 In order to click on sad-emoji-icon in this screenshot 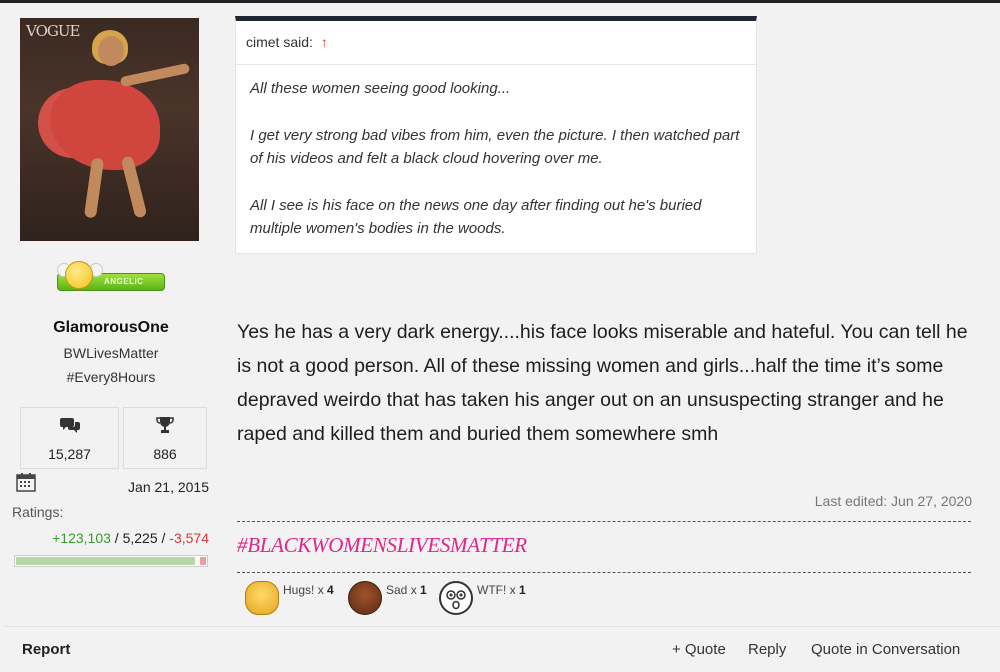, I will do `click(365, 598)`.